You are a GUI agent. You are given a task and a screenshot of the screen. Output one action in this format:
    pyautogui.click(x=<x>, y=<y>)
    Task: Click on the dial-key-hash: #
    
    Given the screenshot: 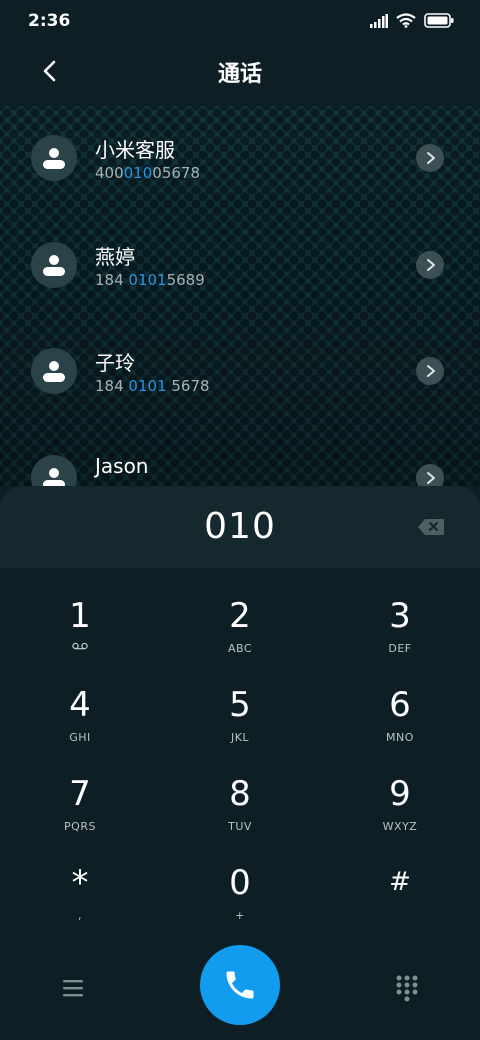 What is the action you would take?
    pyautogui.click(x=400, y=897)
    